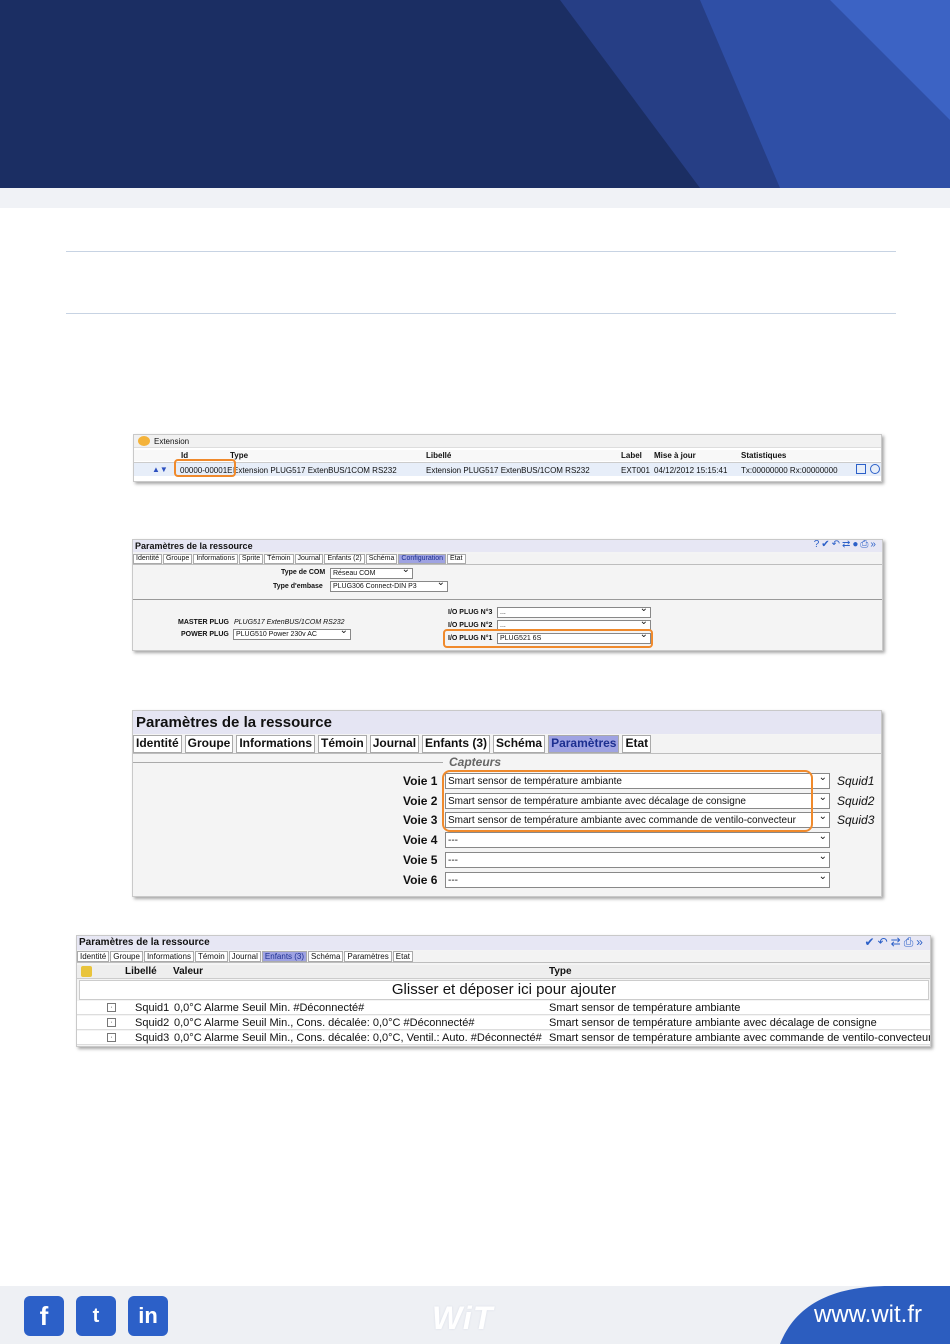  I want to click on capteurs-heading: Capteurs, so click(475, 762).